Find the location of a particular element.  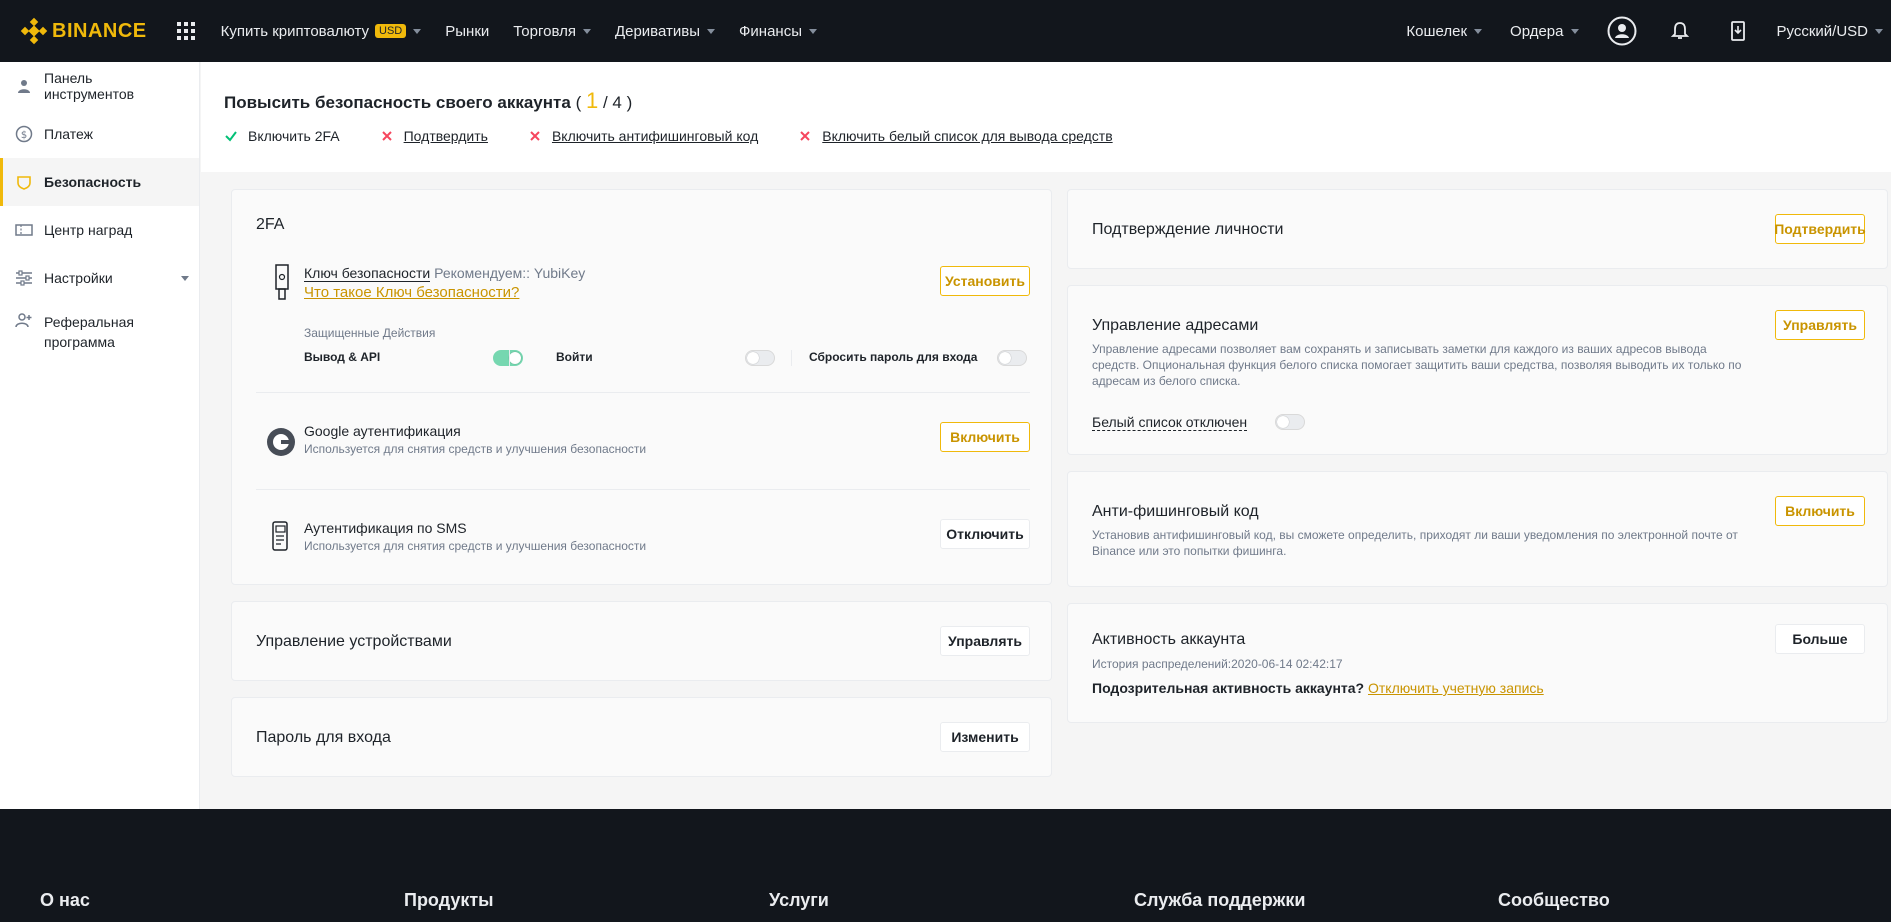

device-management-card: Управление устройствами Управлять is located at coordinates (641, 641).